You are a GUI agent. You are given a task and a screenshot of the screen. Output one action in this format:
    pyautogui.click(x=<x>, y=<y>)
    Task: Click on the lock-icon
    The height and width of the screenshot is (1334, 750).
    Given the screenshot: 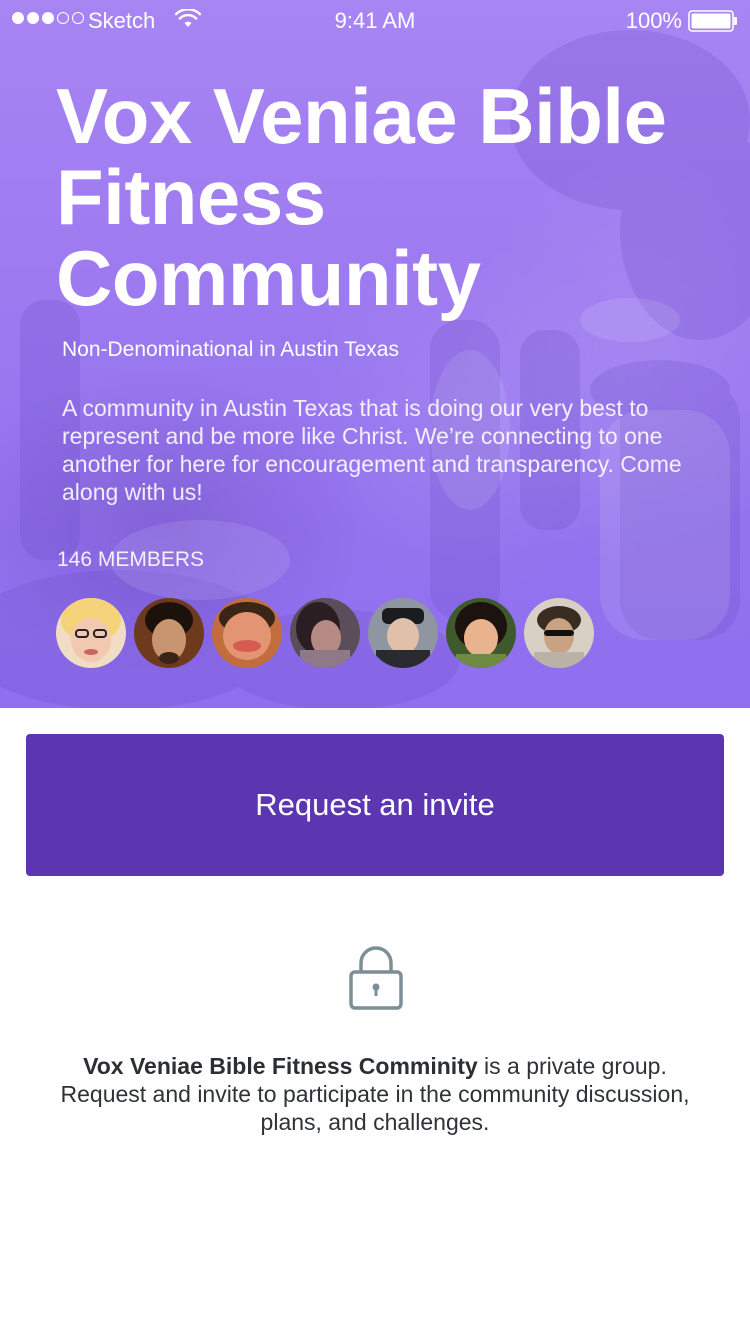 What is the action you would take?
    pyautogui.click(x=376, y=978)
    